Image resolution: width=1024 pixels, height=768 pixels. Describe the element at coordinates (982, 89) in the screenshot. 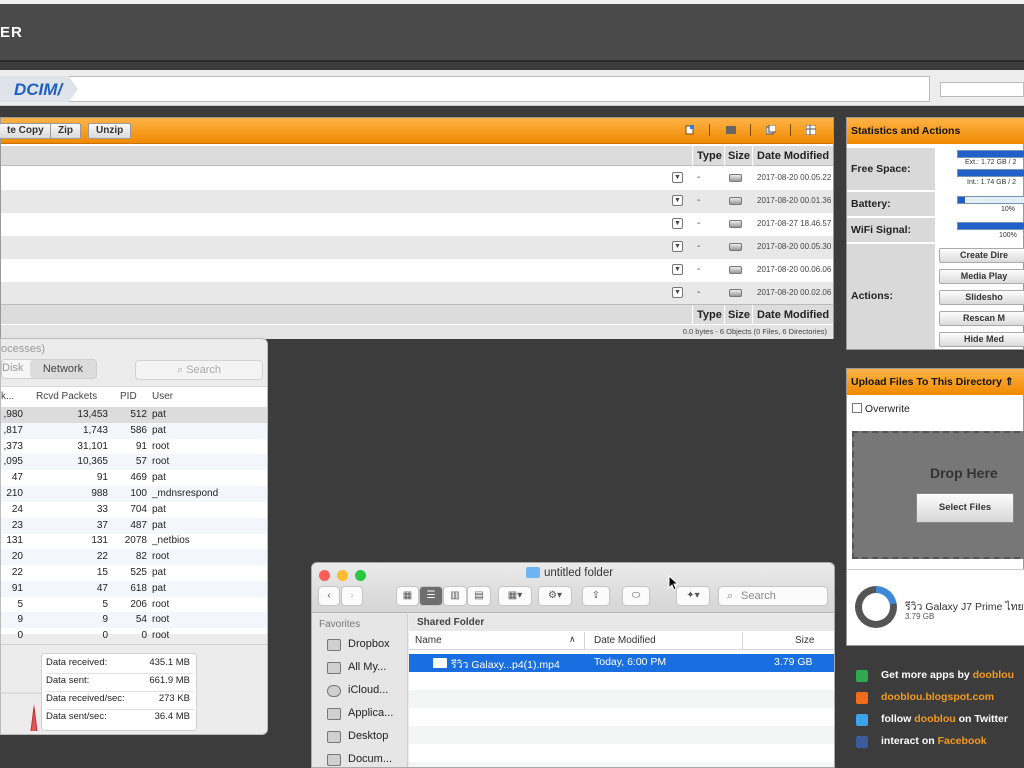

I see `path-search-field` at that location.